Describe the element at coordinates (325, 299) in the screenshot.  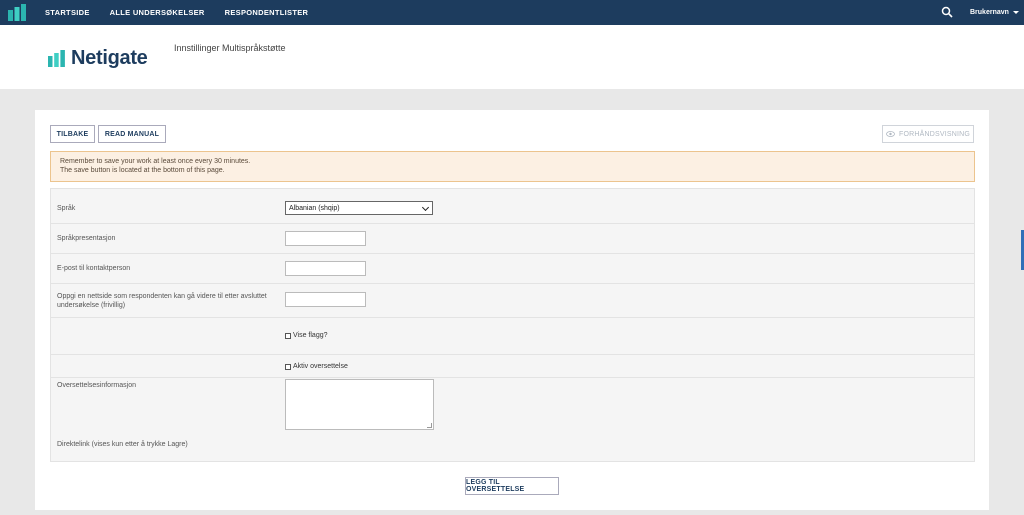
I see `website-input` at that location.